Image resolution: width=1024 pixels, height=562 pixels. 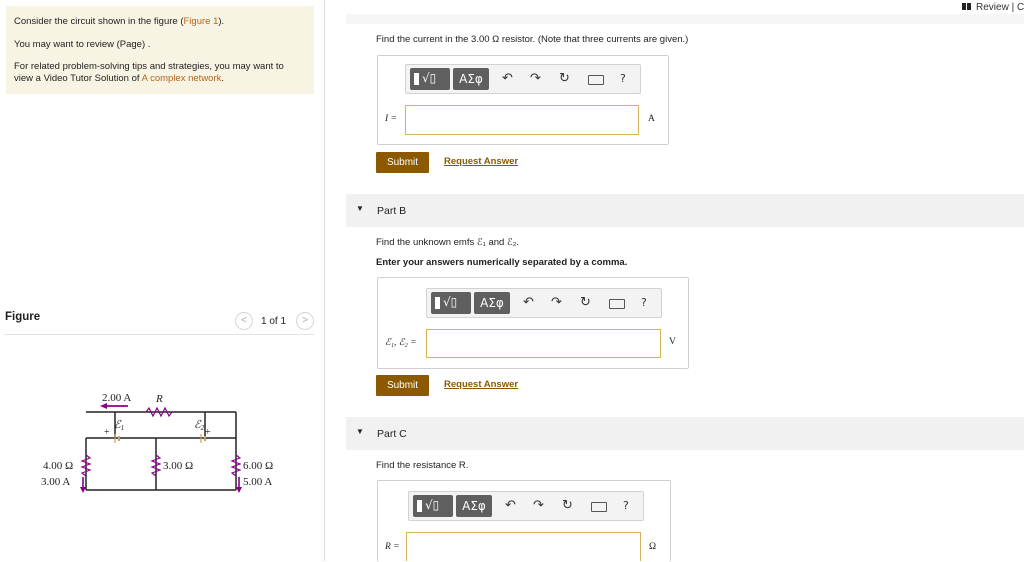 I want to click on left-current-arrow, so click(x=83, y=485).